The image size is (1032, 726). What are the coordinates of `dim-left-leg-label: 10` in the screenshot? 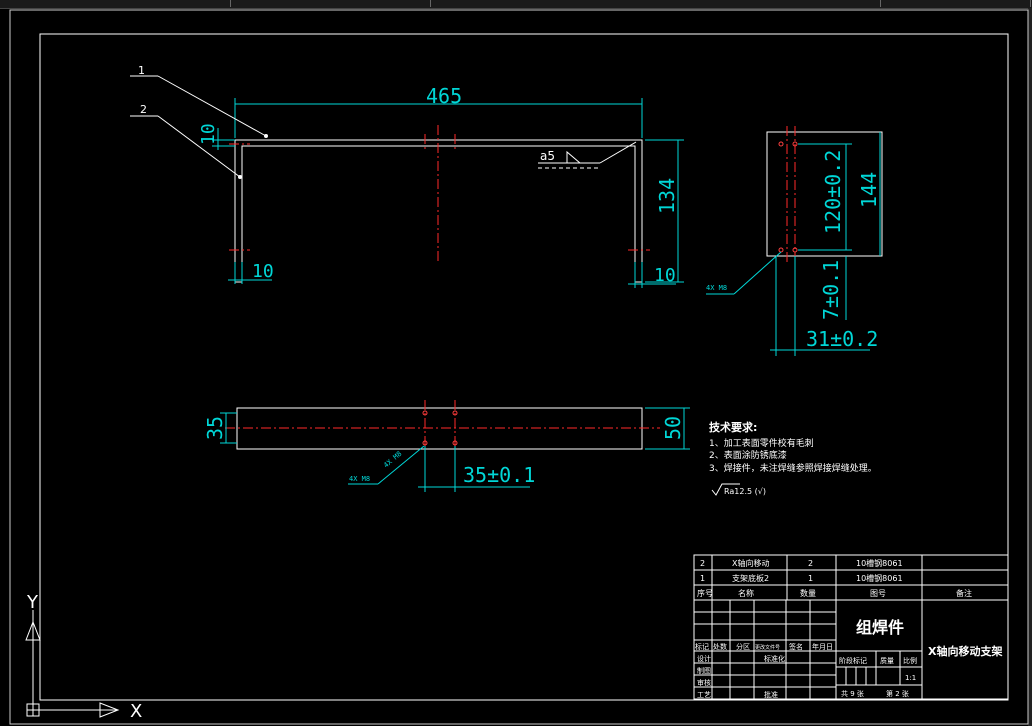 It's located at (263, 271).